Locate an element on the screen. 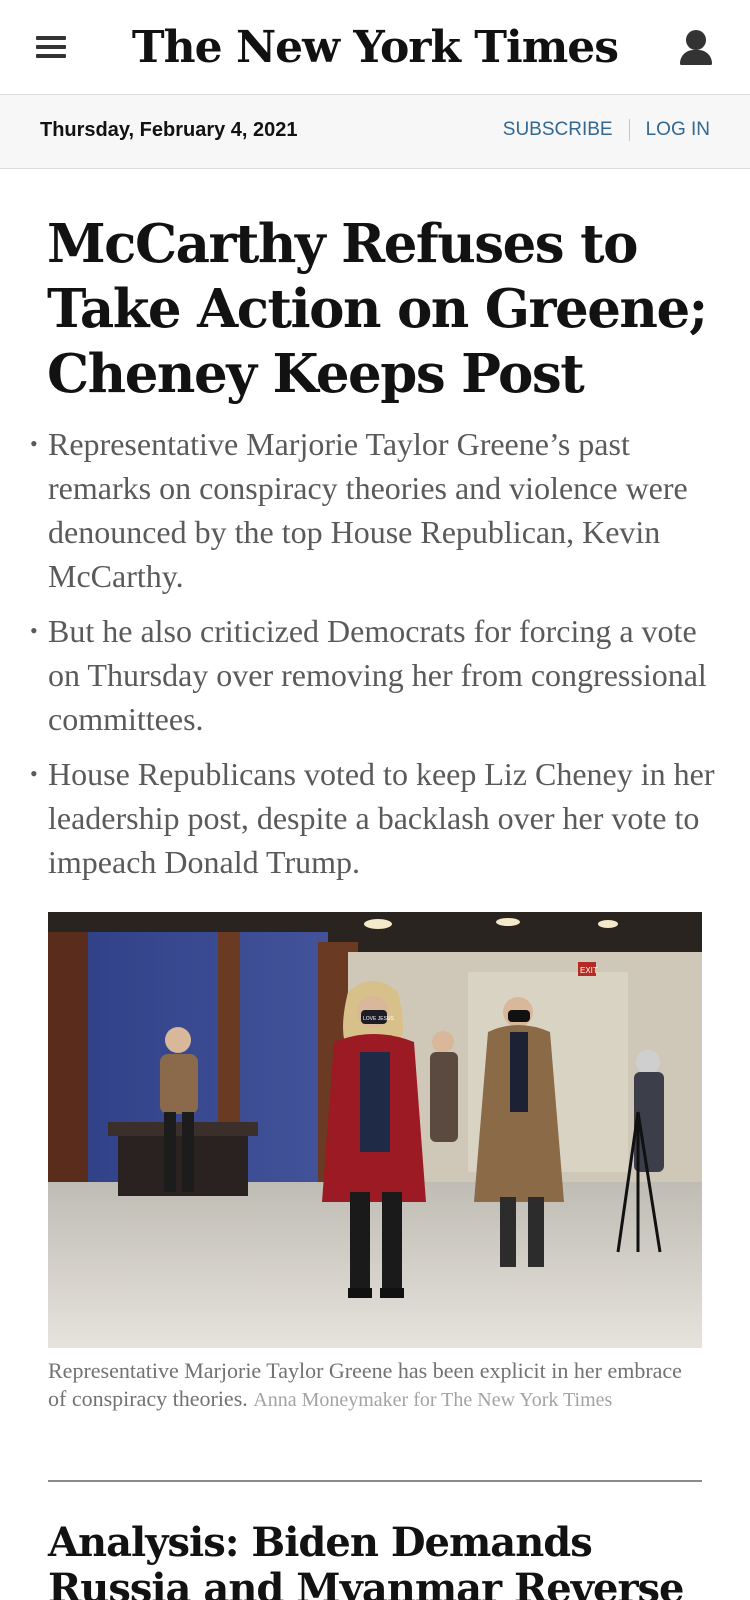 Image resolution: width=750 pixels, height=1600 pixels. user-account-icon is located at coordinates (696, 48).